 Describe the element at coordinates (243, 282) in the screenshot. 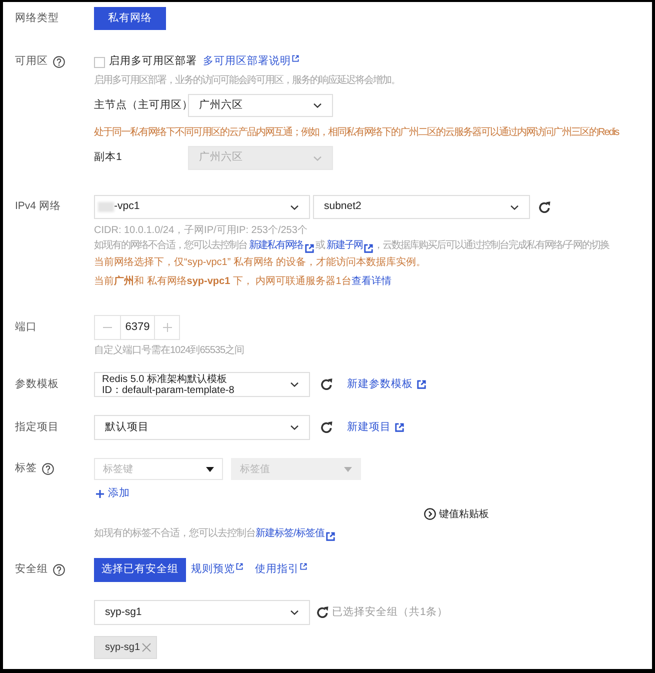

I see `notice-text: 当前广州和 私有网络syp-vpc1 下， 内网可联通服务器1台查看详情` at that location.